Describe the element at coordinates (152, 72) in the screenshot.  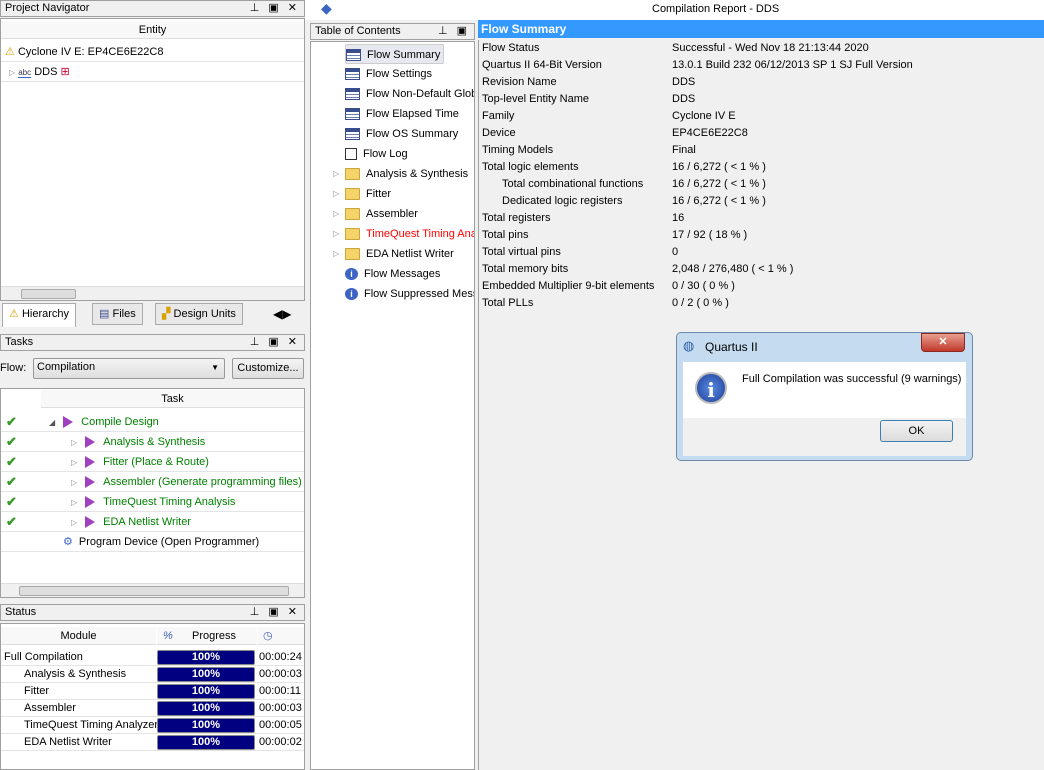
I see `entity-row: ▷ abc DDS ⊞` at that location.